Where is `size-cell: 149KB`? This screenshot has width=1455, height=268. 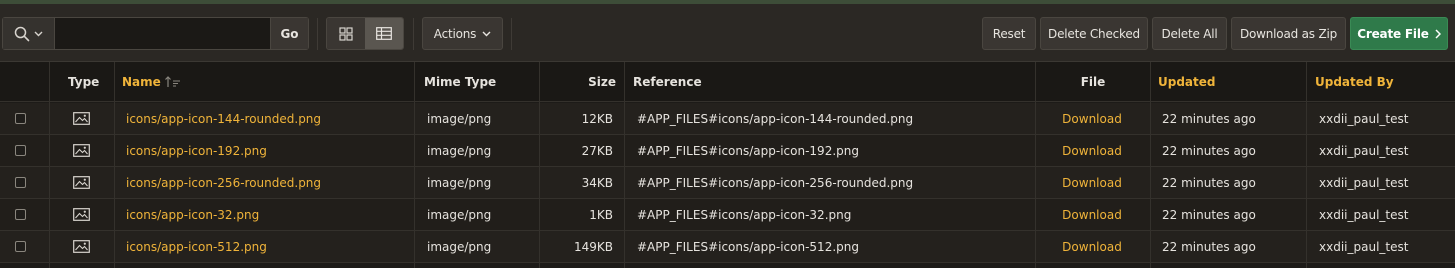 size-cell: 149KB is located at coordinates (593, 246).